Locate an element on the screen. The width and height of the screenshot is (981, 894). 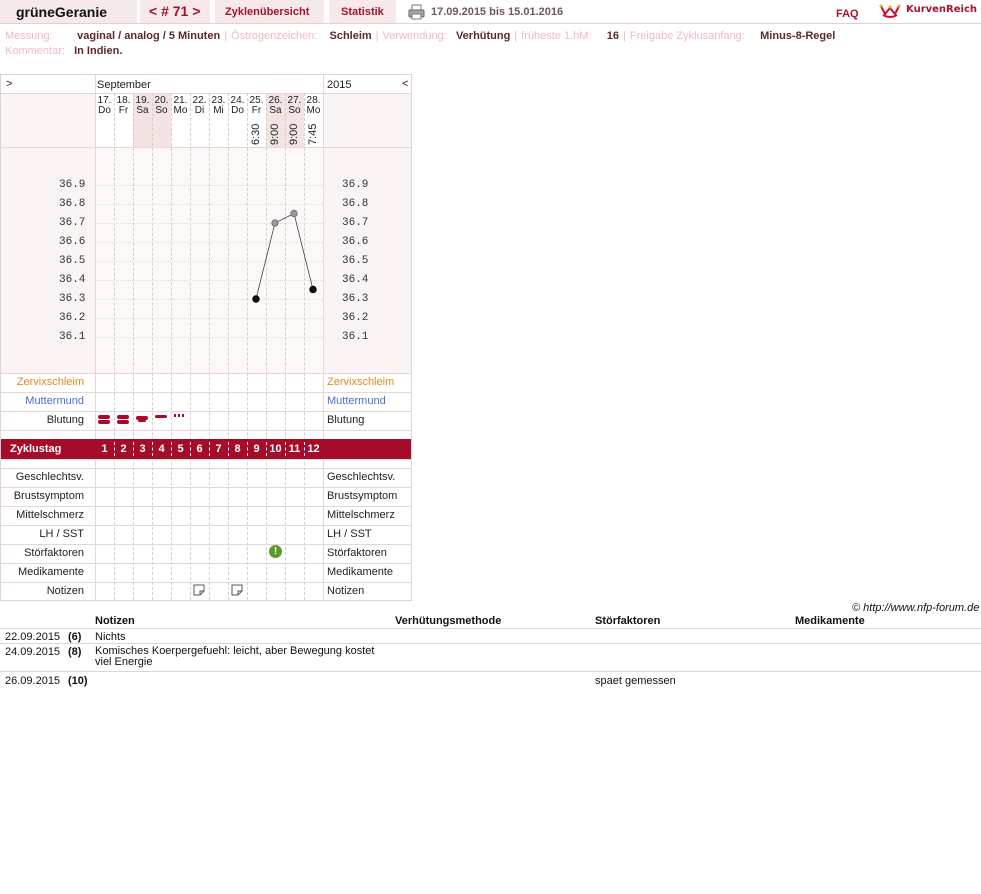
cycle-day-number: 7 is located at coordinates (218, 449).